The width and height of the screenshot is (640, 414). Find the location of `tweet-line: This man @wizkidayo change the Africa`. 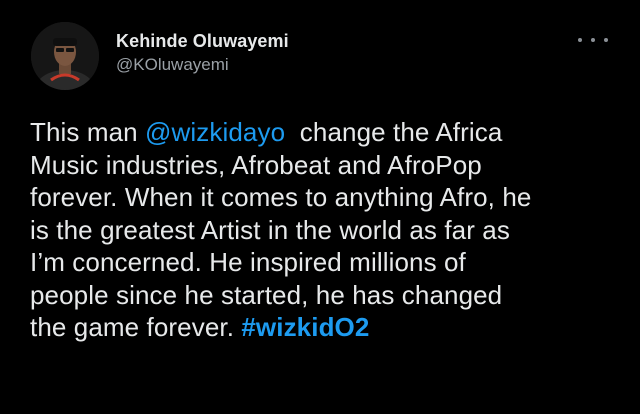

tweet-line: This man @wizkidayo change the Africa is located at coordinates (325, 132).